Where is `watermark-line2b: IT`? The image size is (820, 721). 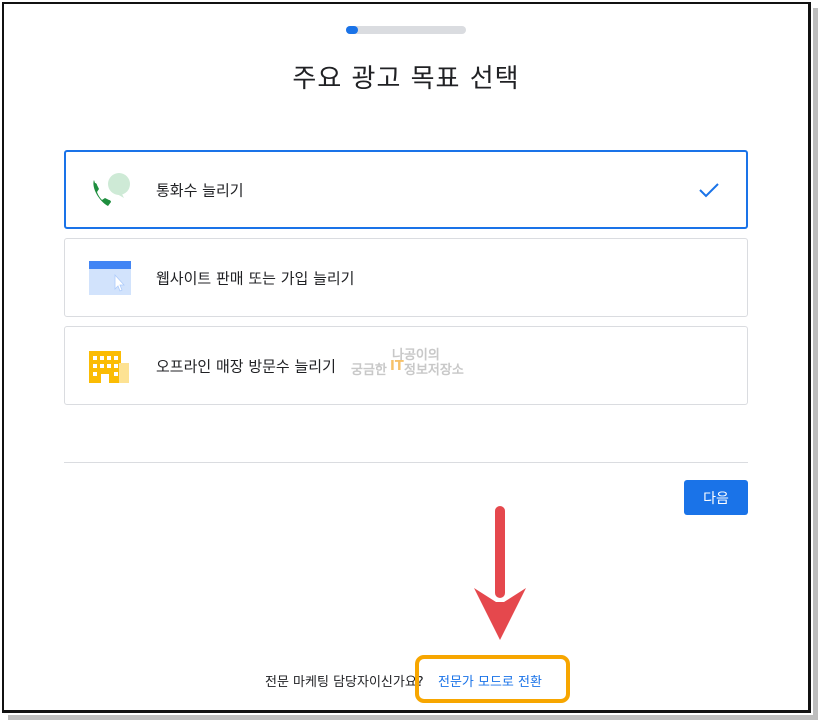 watermark-line2b: IT is located at coordinates (397, 366).